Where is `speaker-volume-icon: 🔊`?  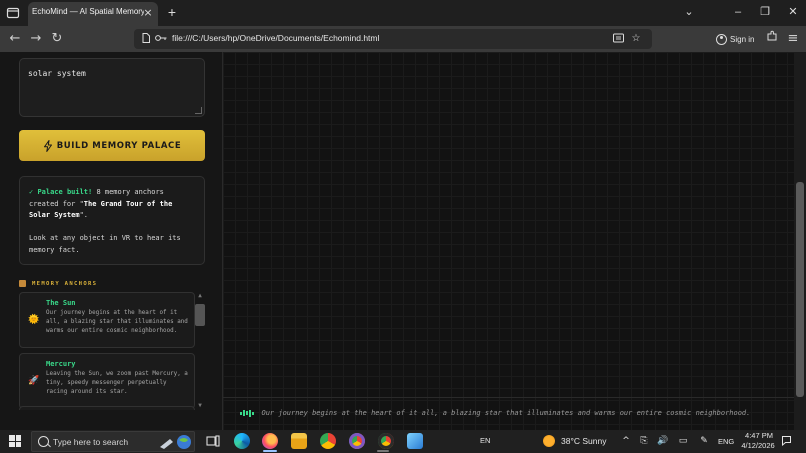 speaker-volume-icon: 🔊 is located at coordinates (663, 441).